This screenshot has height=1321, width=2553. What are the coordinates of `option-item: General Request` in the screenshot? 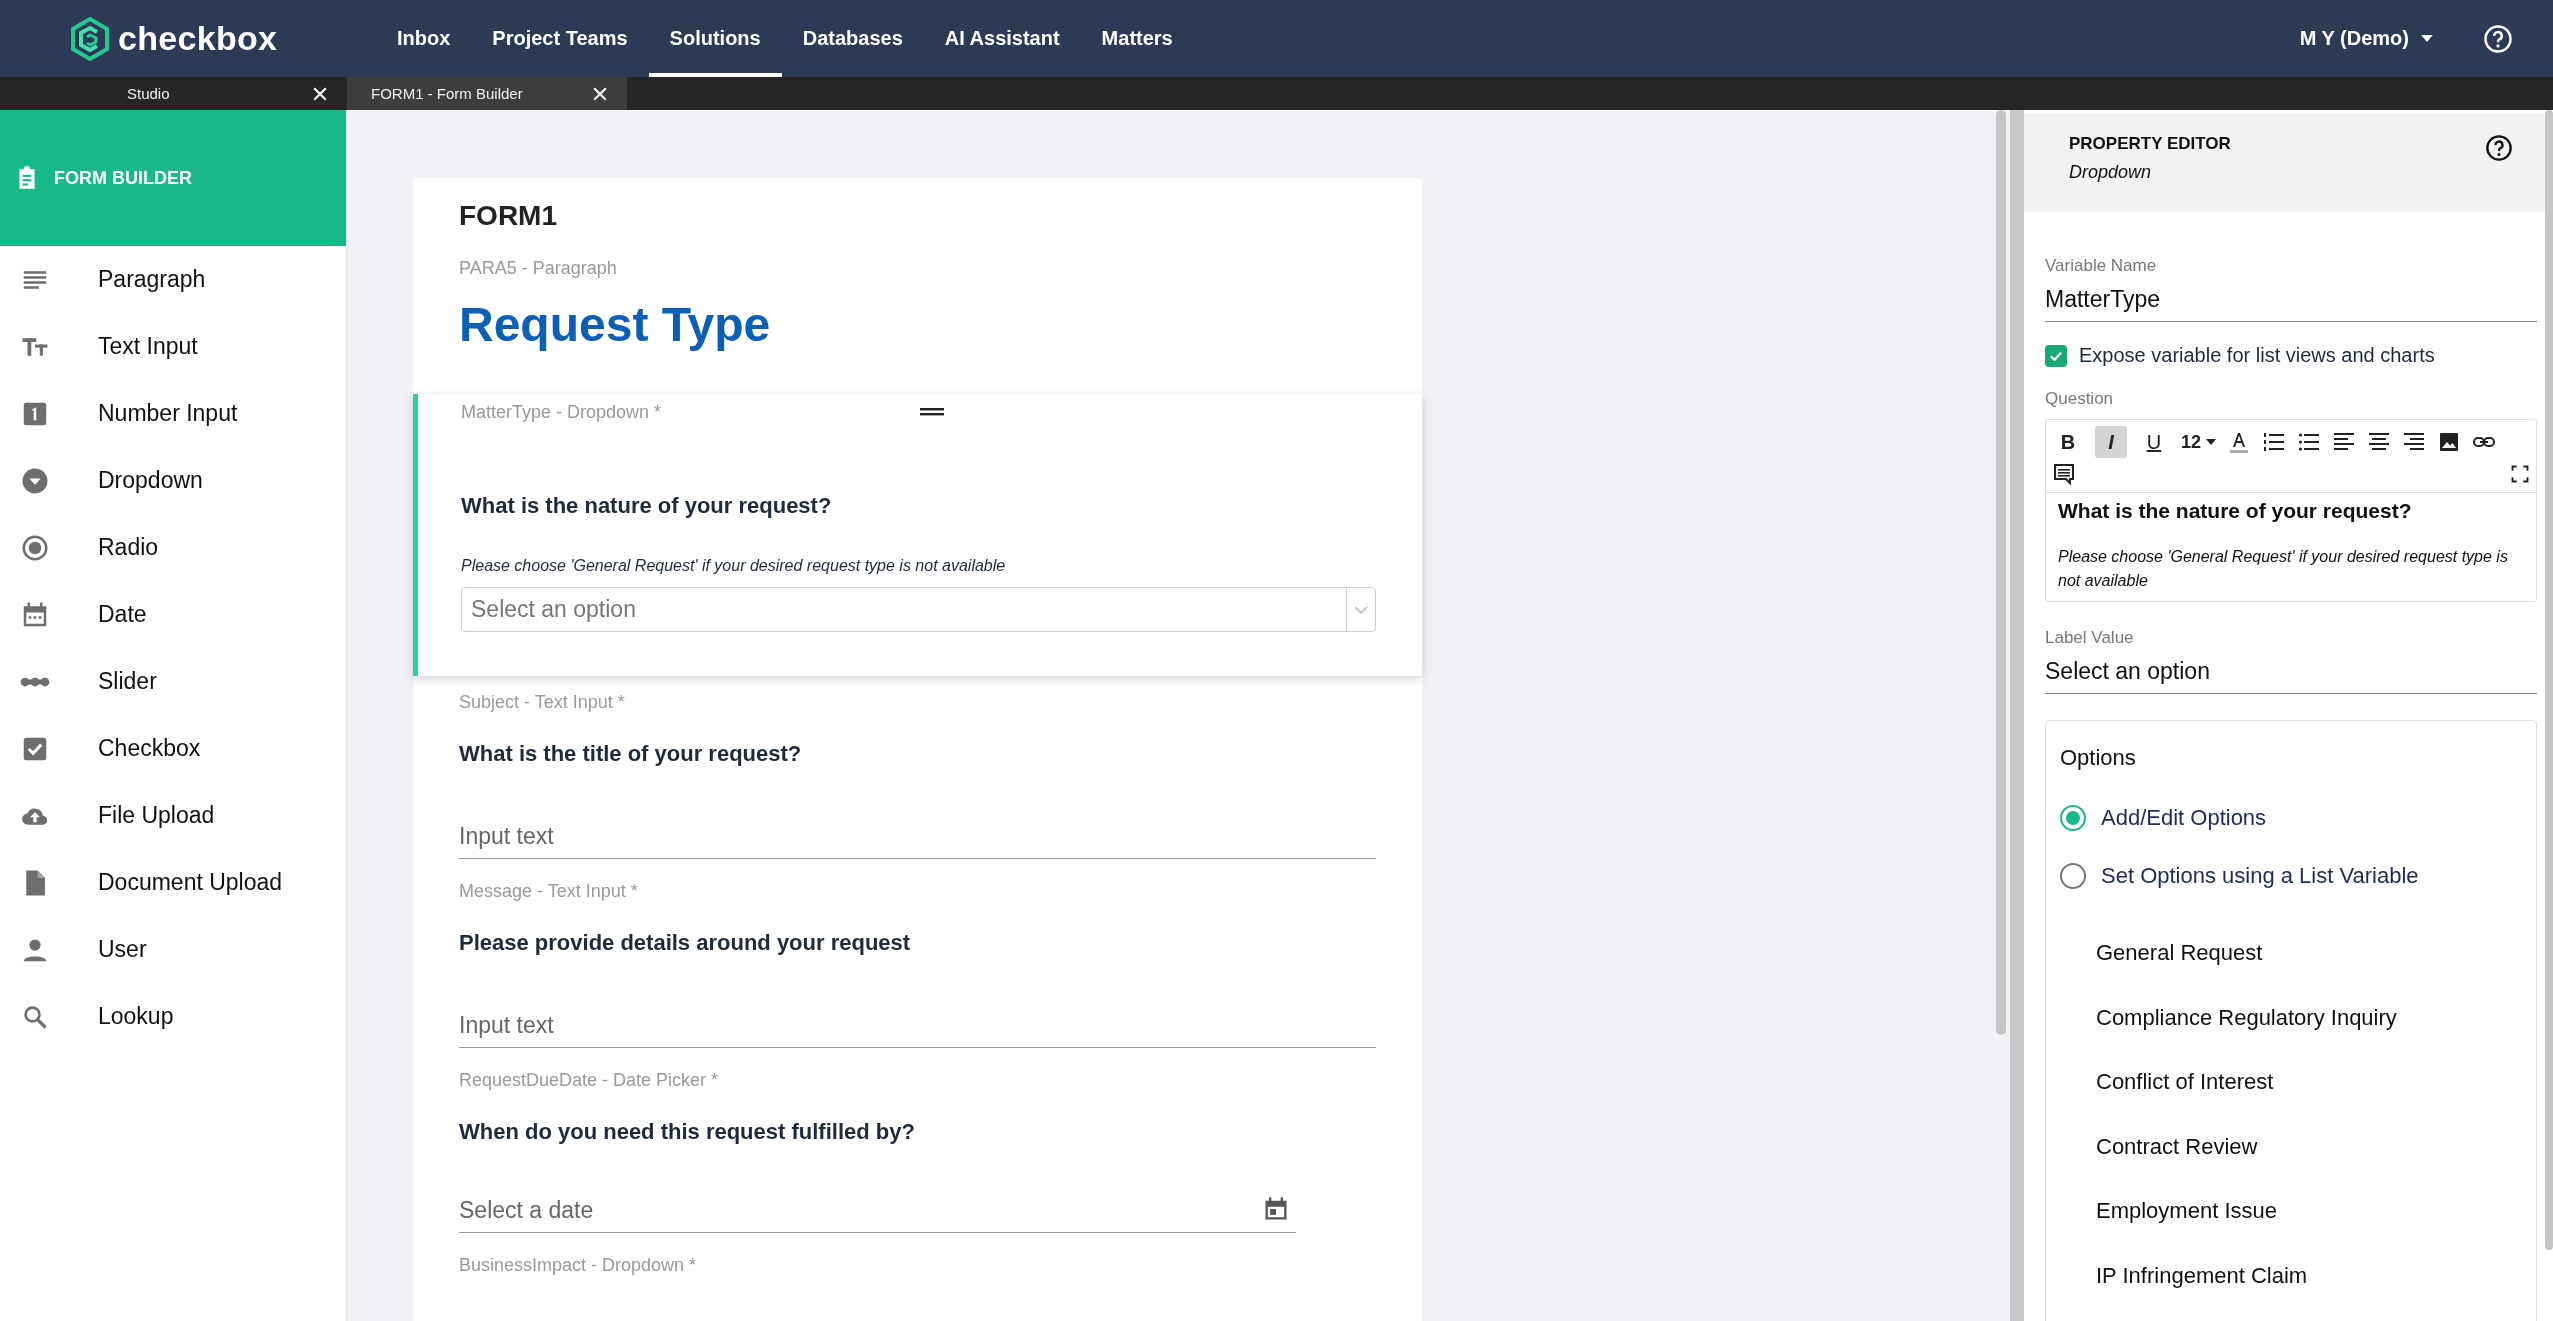 It's located at (2291, 953).